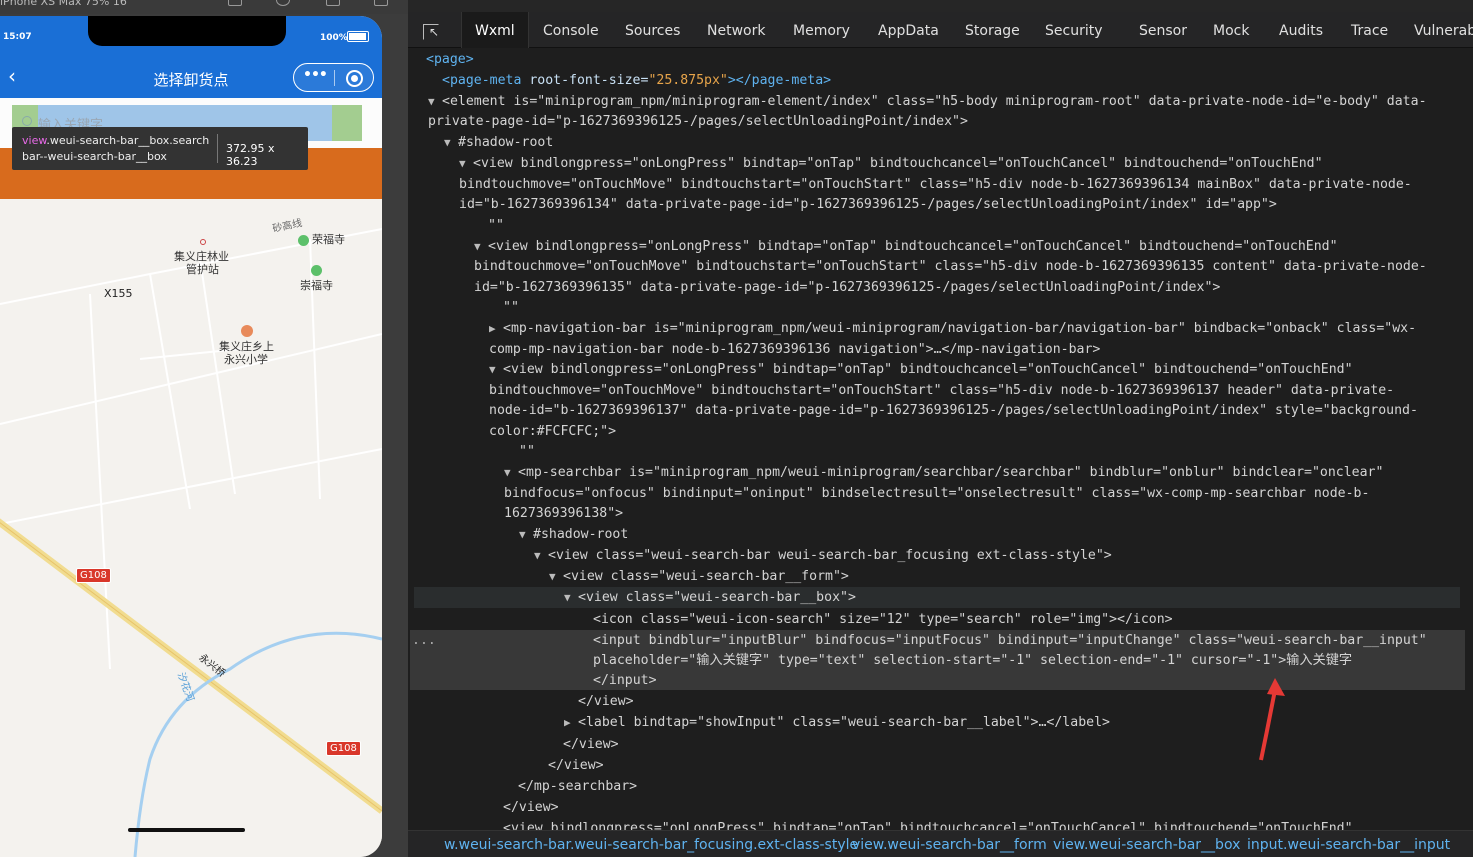  I want to click on search-icon, so click(27, 121).